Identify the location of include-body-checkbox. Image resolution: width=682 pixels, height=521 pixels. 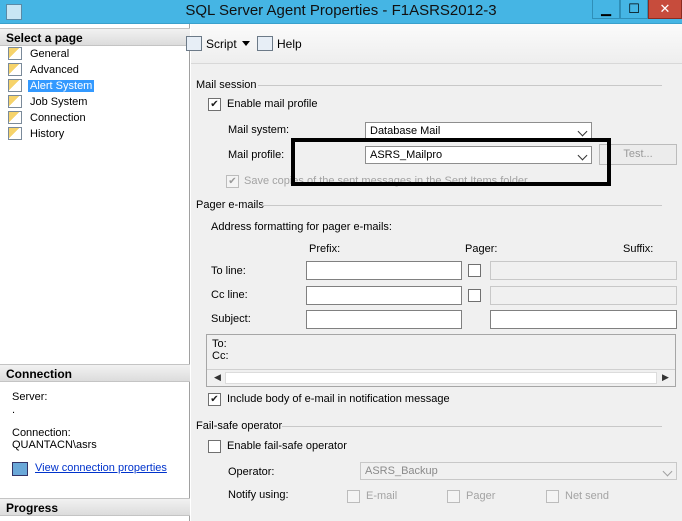
(214, 399).